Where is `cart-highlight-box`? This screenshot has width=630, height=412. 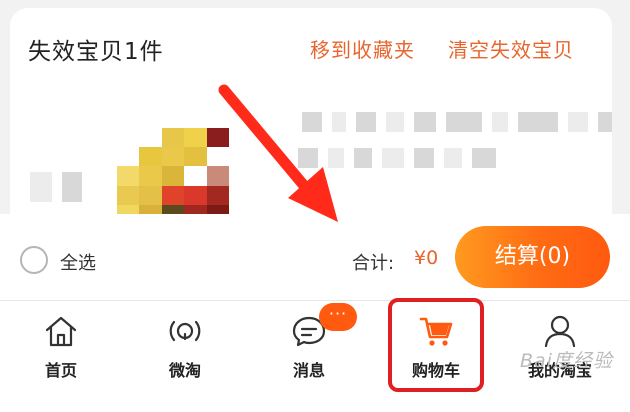
cart-highlight-box is located at coordinates (436, 345).